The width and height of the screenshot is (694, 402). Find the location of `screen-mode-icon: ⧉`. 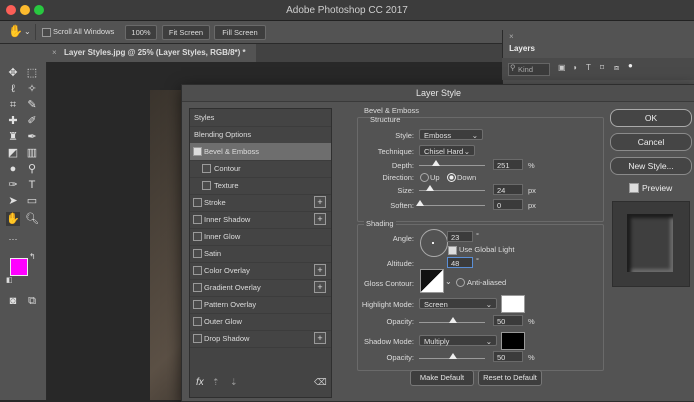

screen-mode-icon: ⧉ is located at coordinates (32, 301).